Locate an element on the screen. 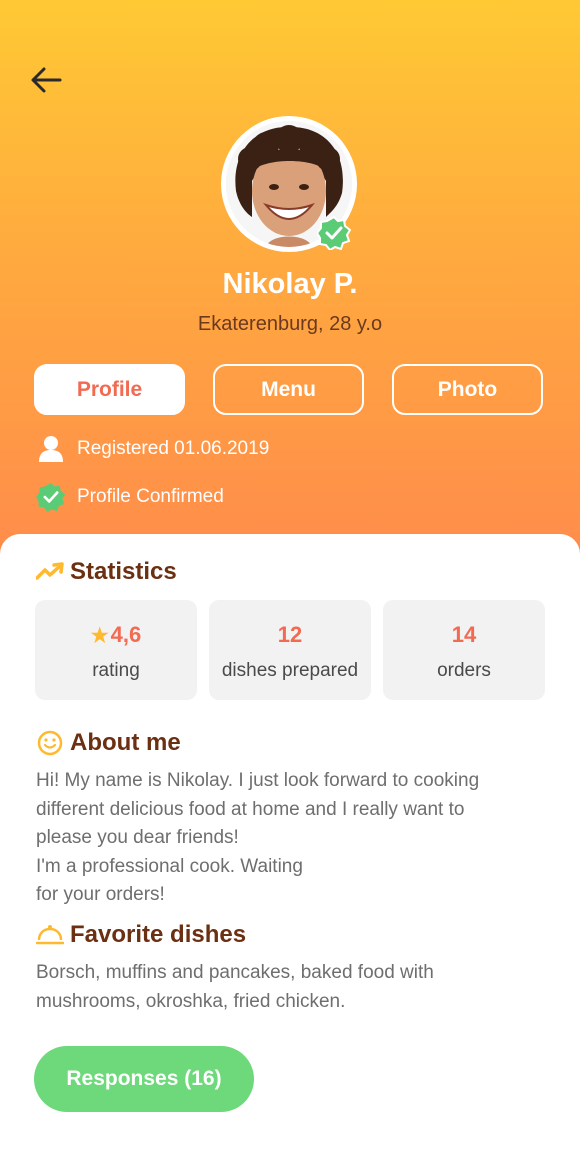  statistics-heading: Statistics is located at coordinates (106, 572).